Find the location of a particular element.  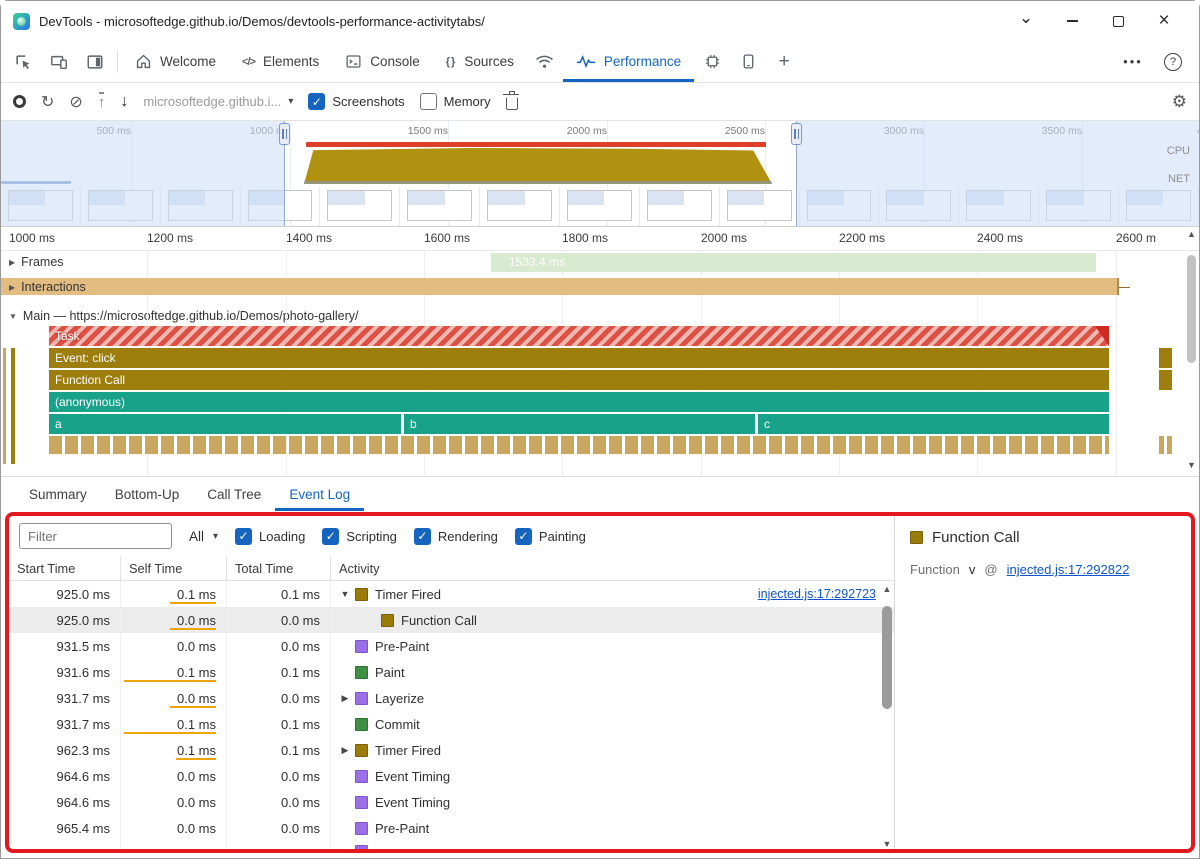

flame-bar-anonymous: (anonymous) is located at coordinates (579, 402).